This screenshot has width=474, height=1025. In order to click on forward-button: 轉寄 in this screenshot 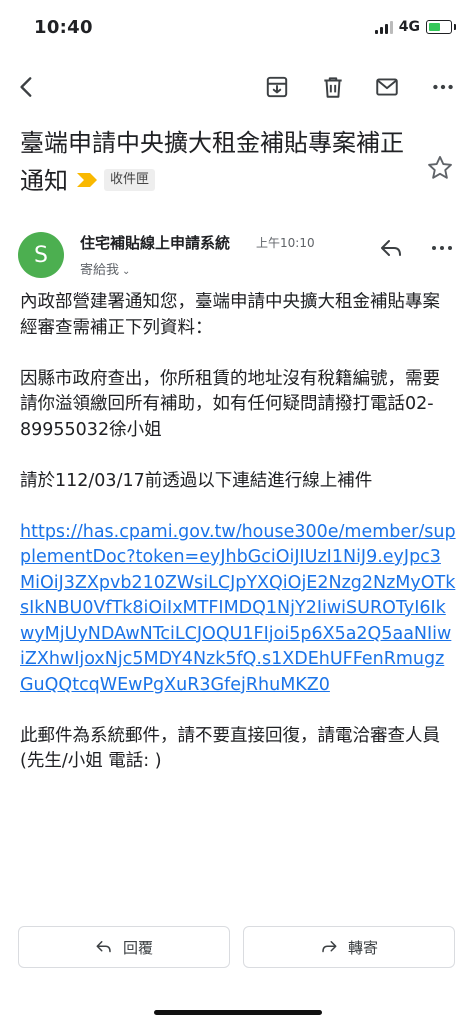, I will do `click(349, 947)`.